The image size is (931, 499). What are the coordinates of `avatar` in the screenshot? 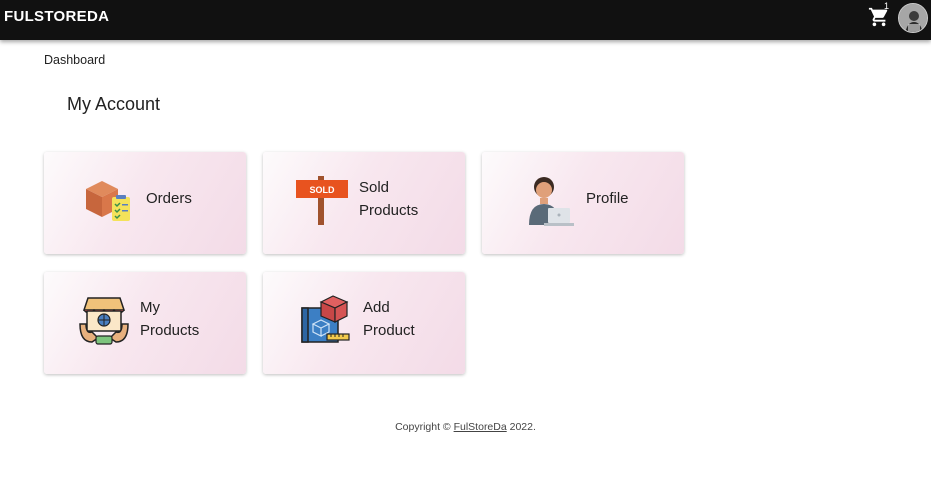 It's located at (913, 18).